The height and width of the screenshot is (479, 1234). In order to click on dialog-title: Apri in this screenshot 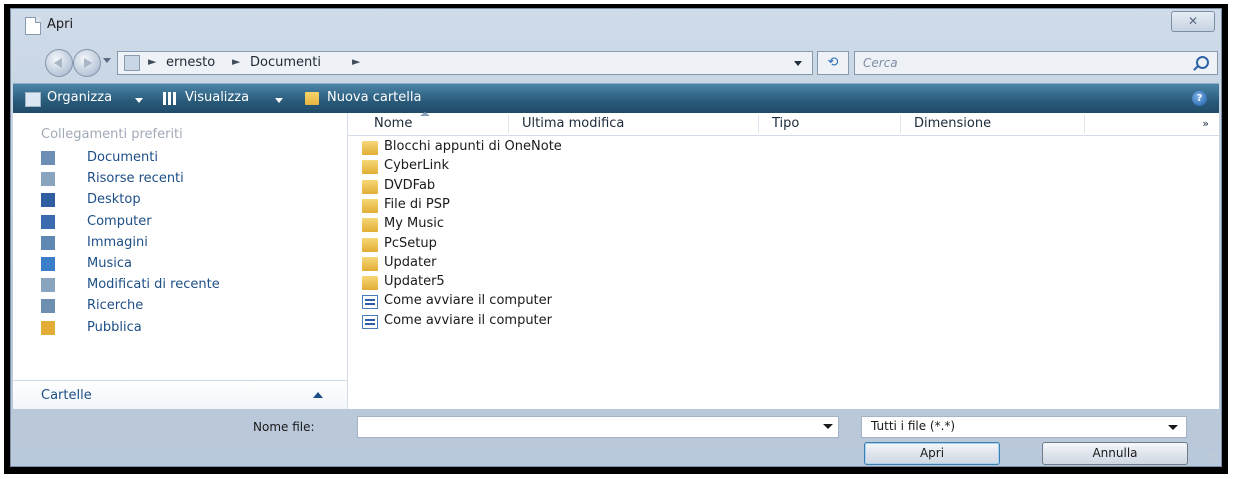, I will do `click(60, 24)`.